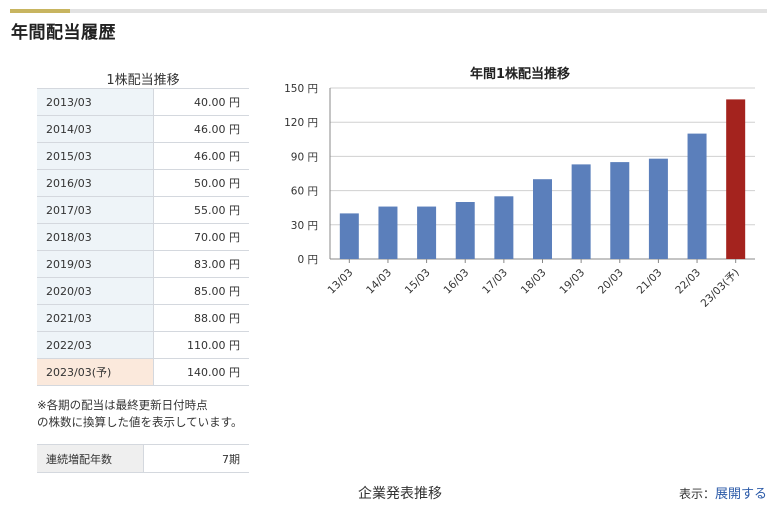 This screenshot has width=779, height=519. What do you see at coordinates (201, 264) in the screenshot?
I see `dividend-amount-cell: 83.00 円` at bounding box center [201, 264].